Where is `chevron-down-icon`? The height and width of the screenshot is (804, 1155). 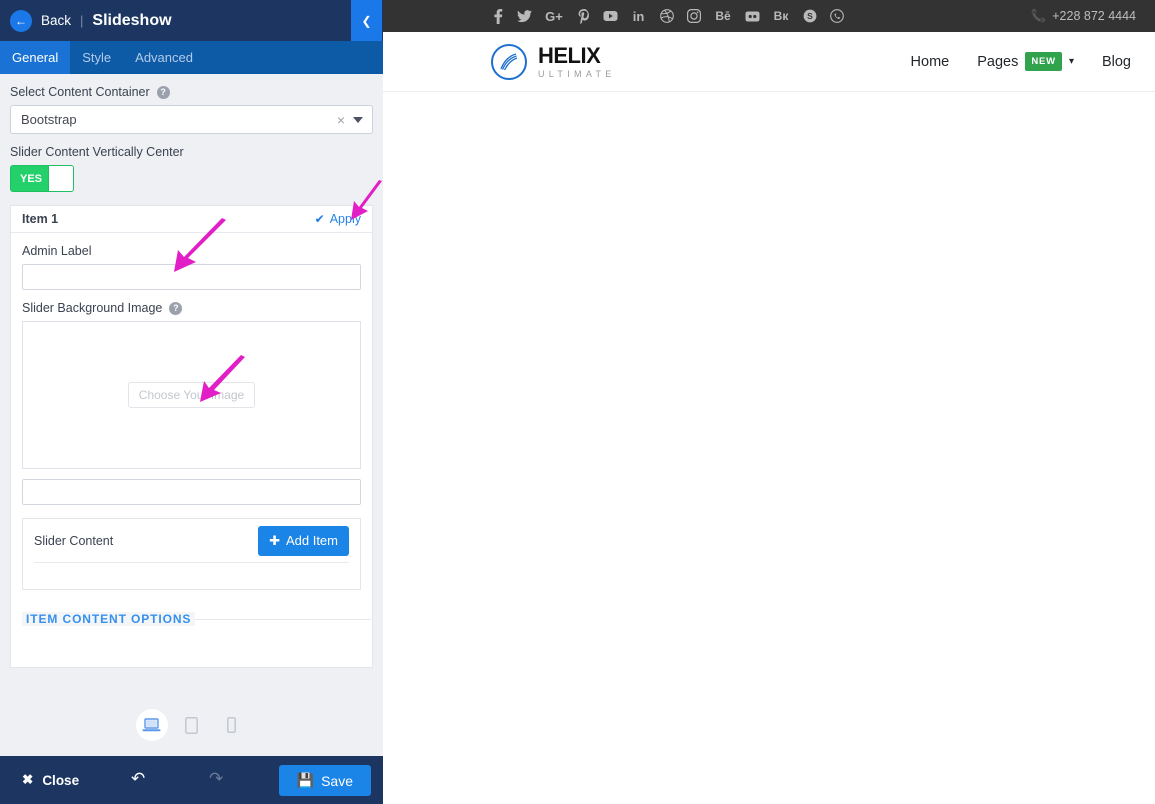 chevron-down-icon is located at coordinates (358, 119).